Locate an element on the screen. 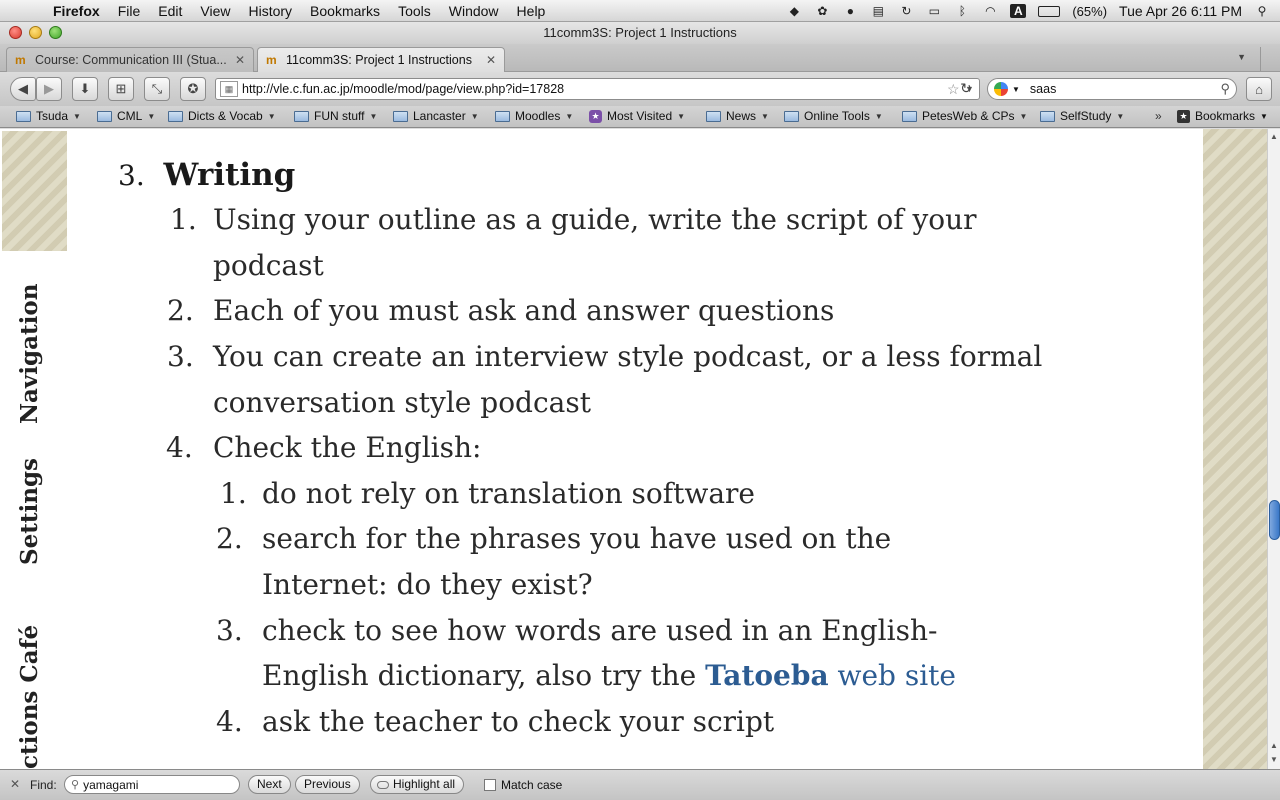 The width and height of the screenshot is (1280, 800). menu-tools: Tools is located at coordinates (414, 11).